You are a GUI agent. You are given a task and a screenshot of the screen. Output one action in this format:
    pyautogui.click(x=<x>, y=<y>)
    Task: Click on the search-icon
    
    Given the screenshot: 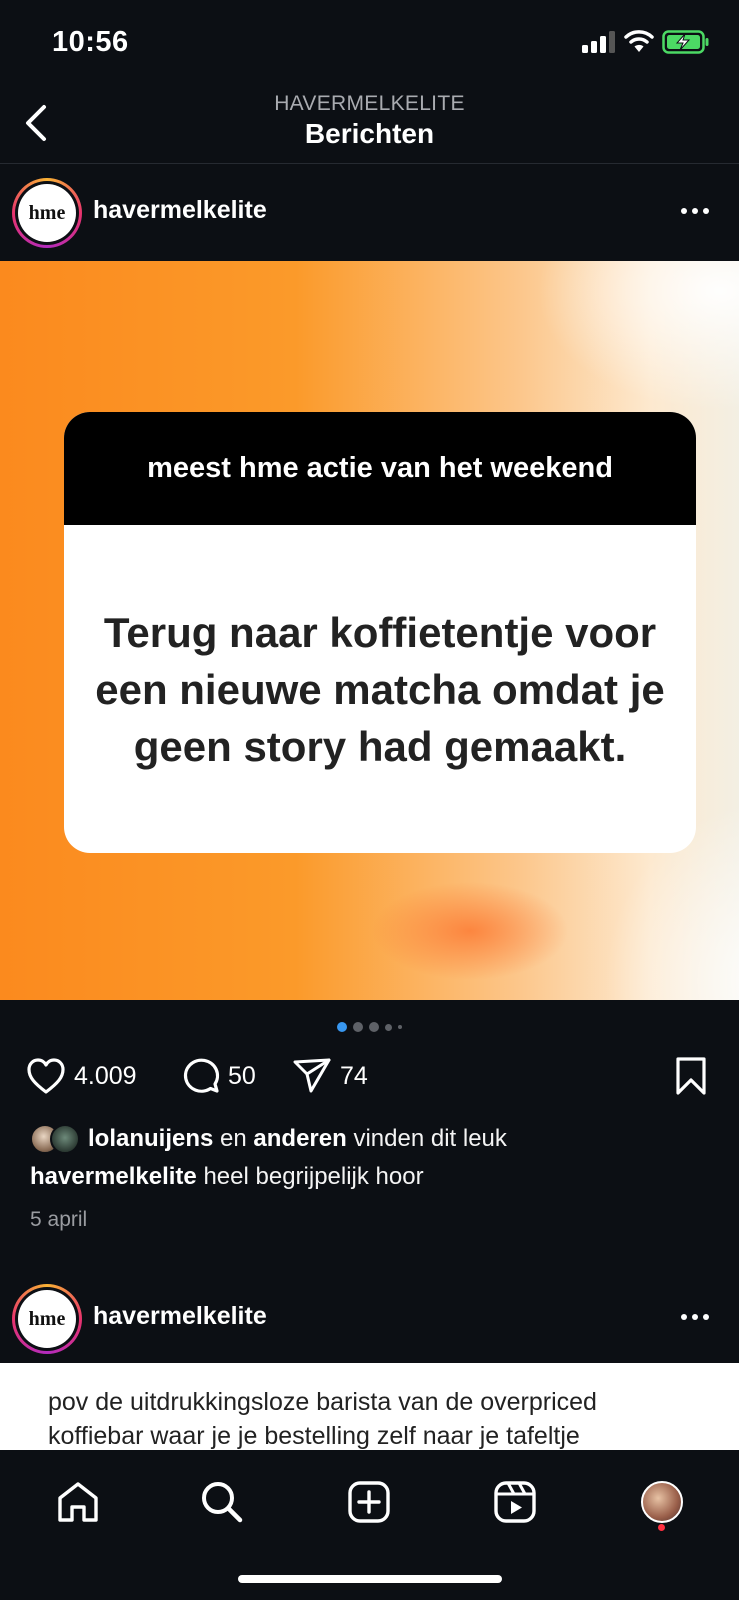 What is the action you would take?
    pyautogui.click(x=222, y=1502)
    